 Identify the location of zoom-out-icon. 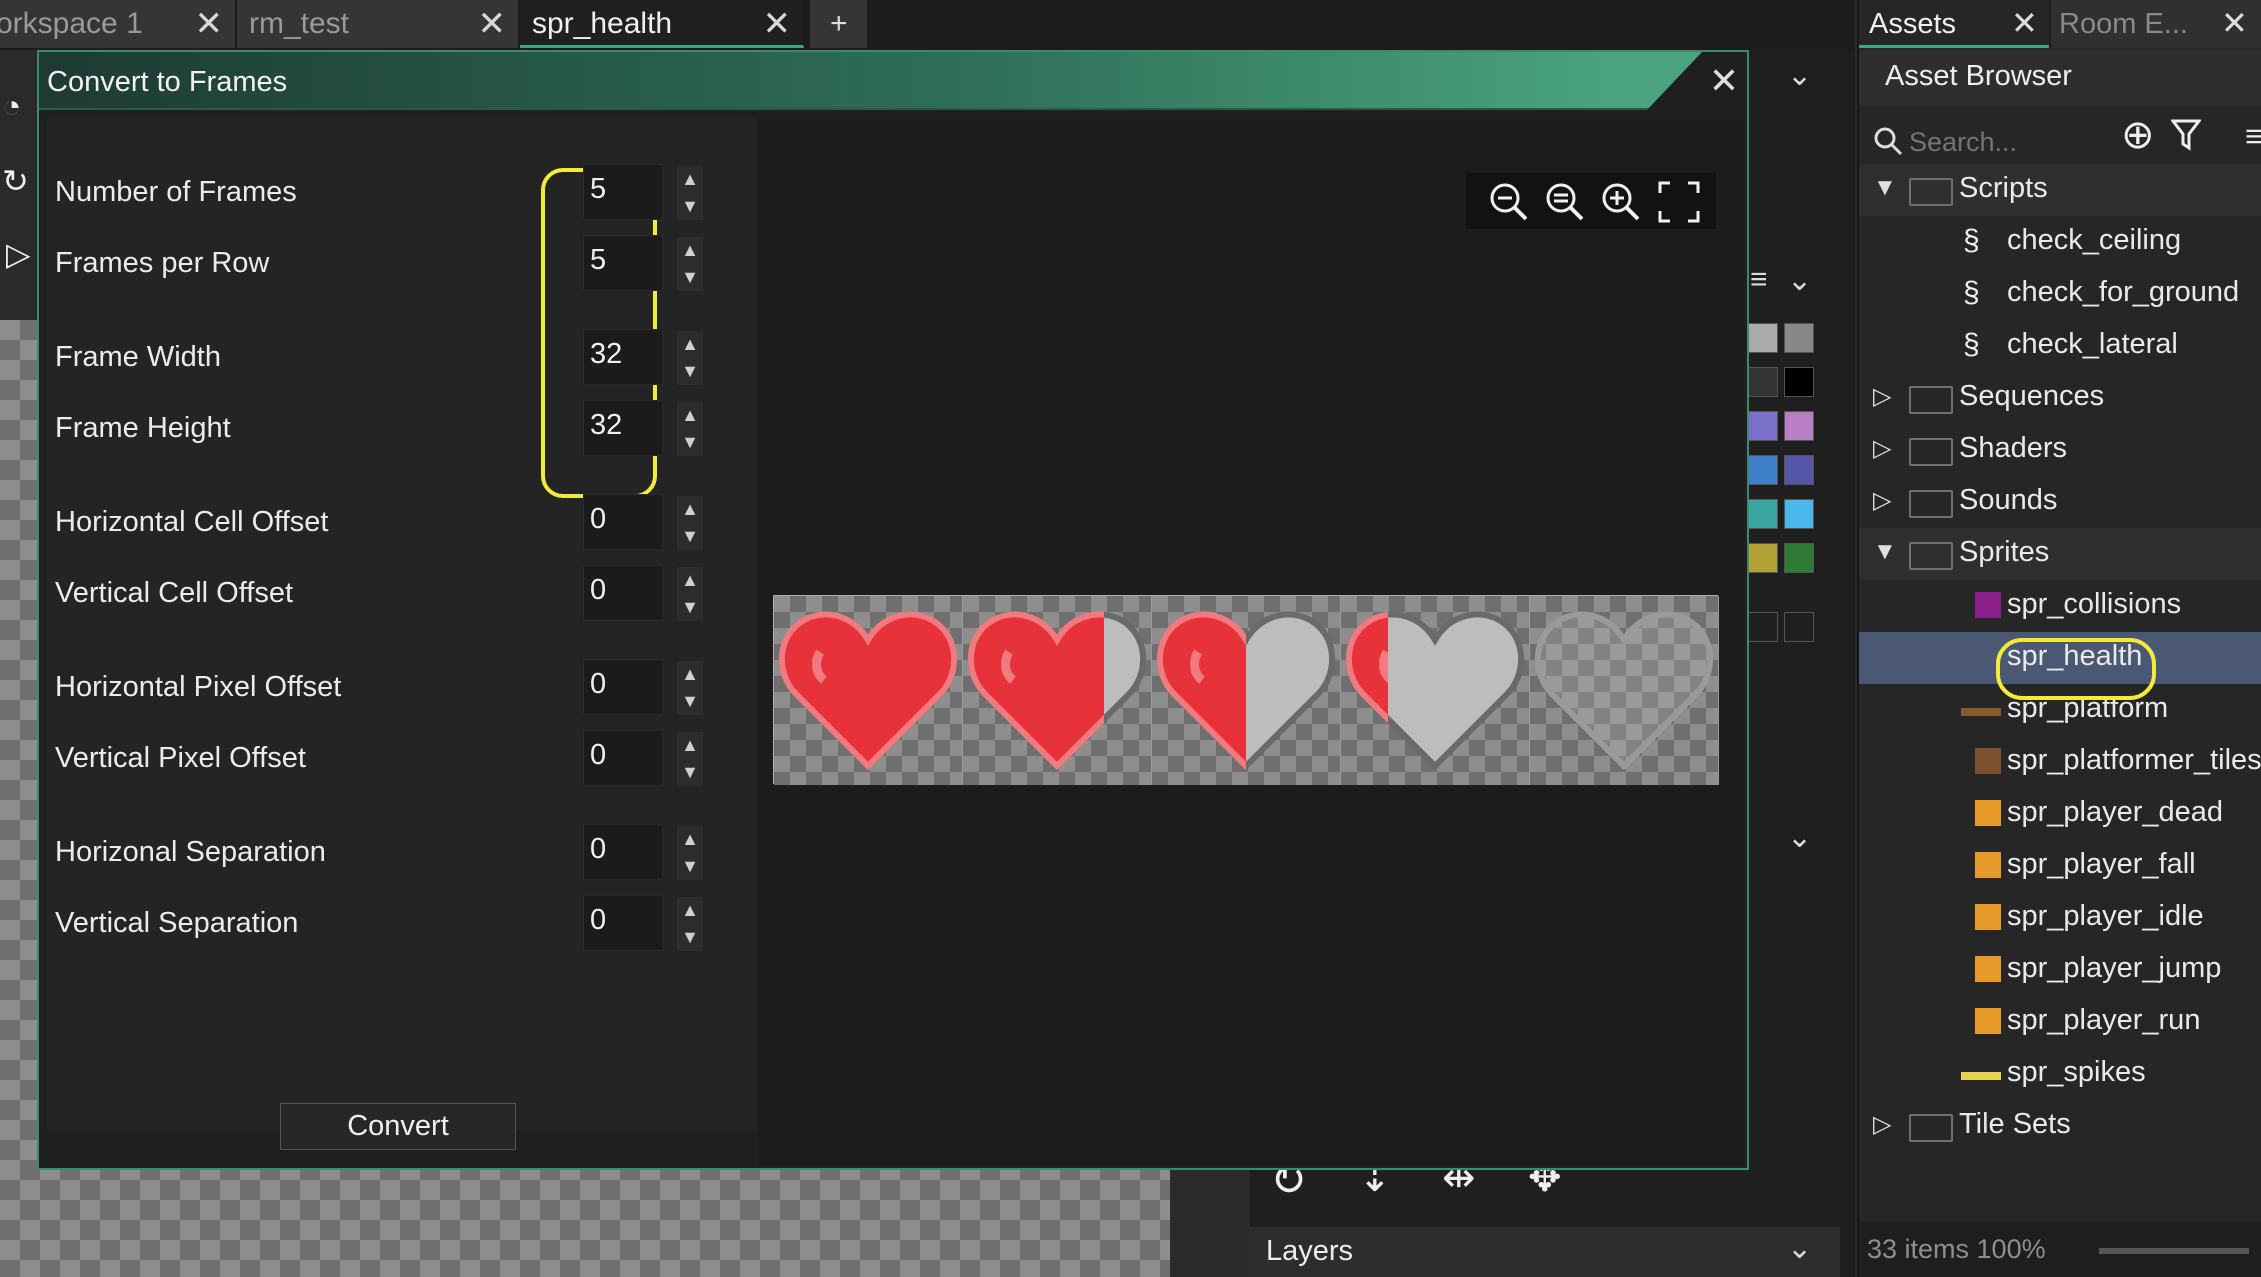
(1509, 202).